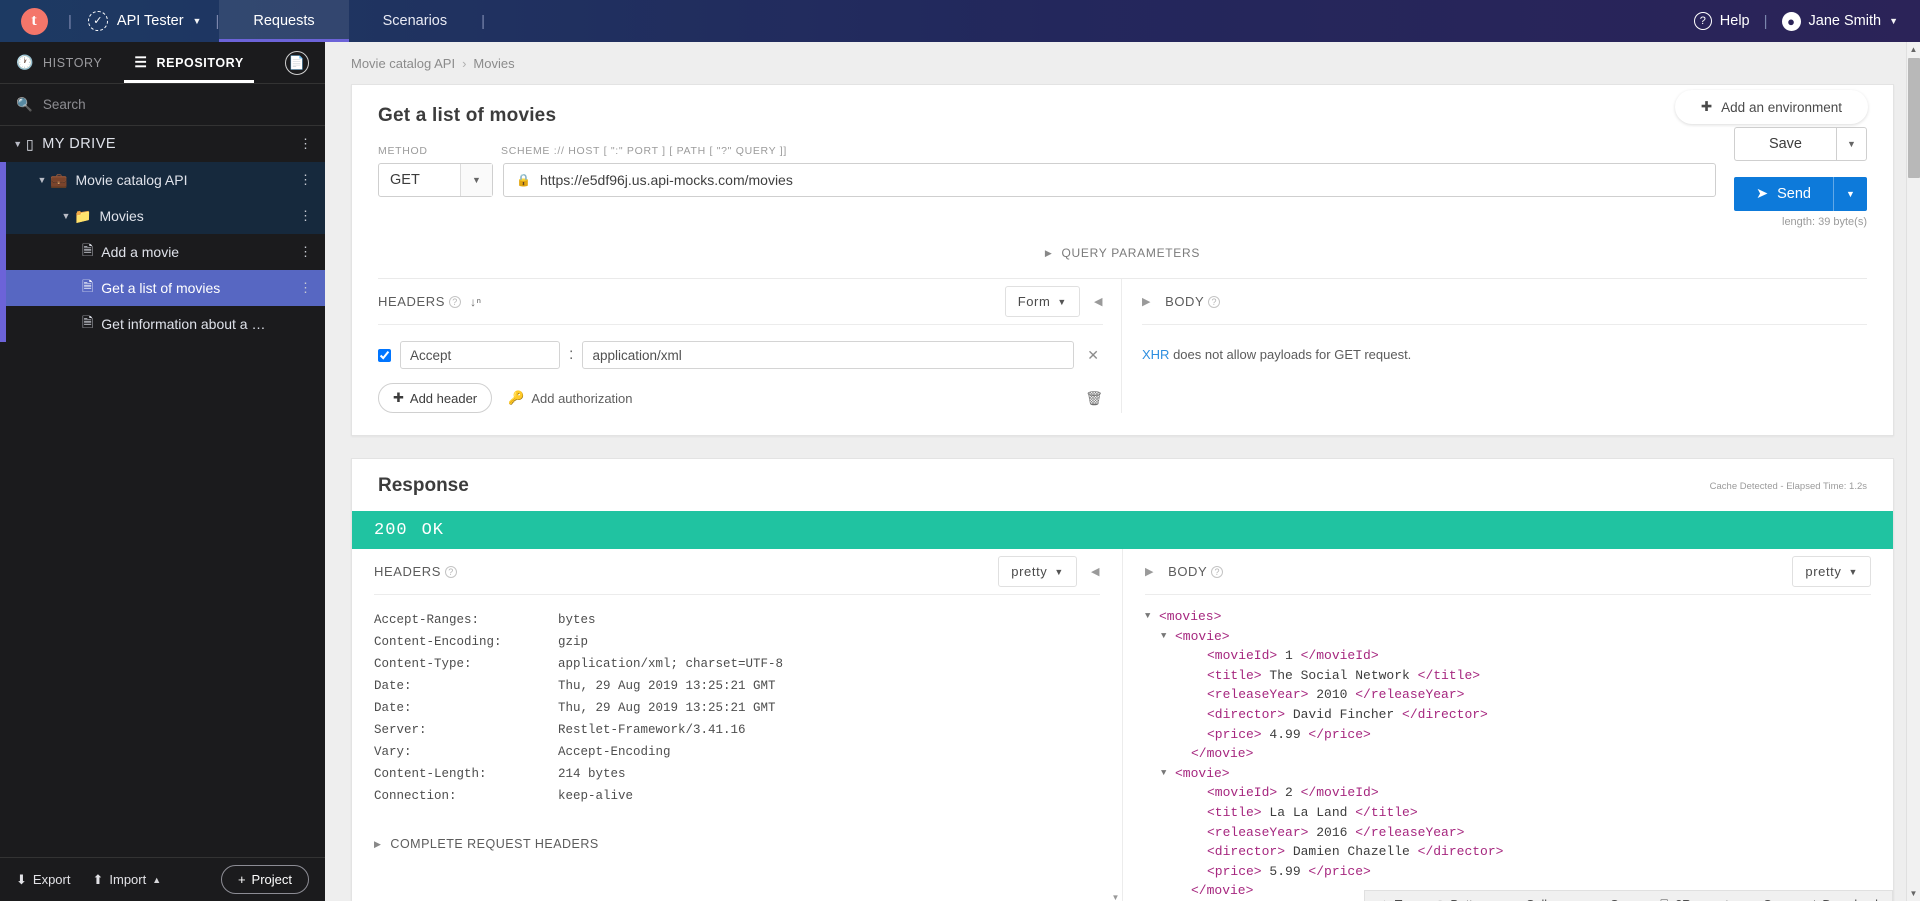 This screenshot has height=901, width=1920. I want to click on body-toolbar-2request-button: ⎘2Request, so click(1694, 899).